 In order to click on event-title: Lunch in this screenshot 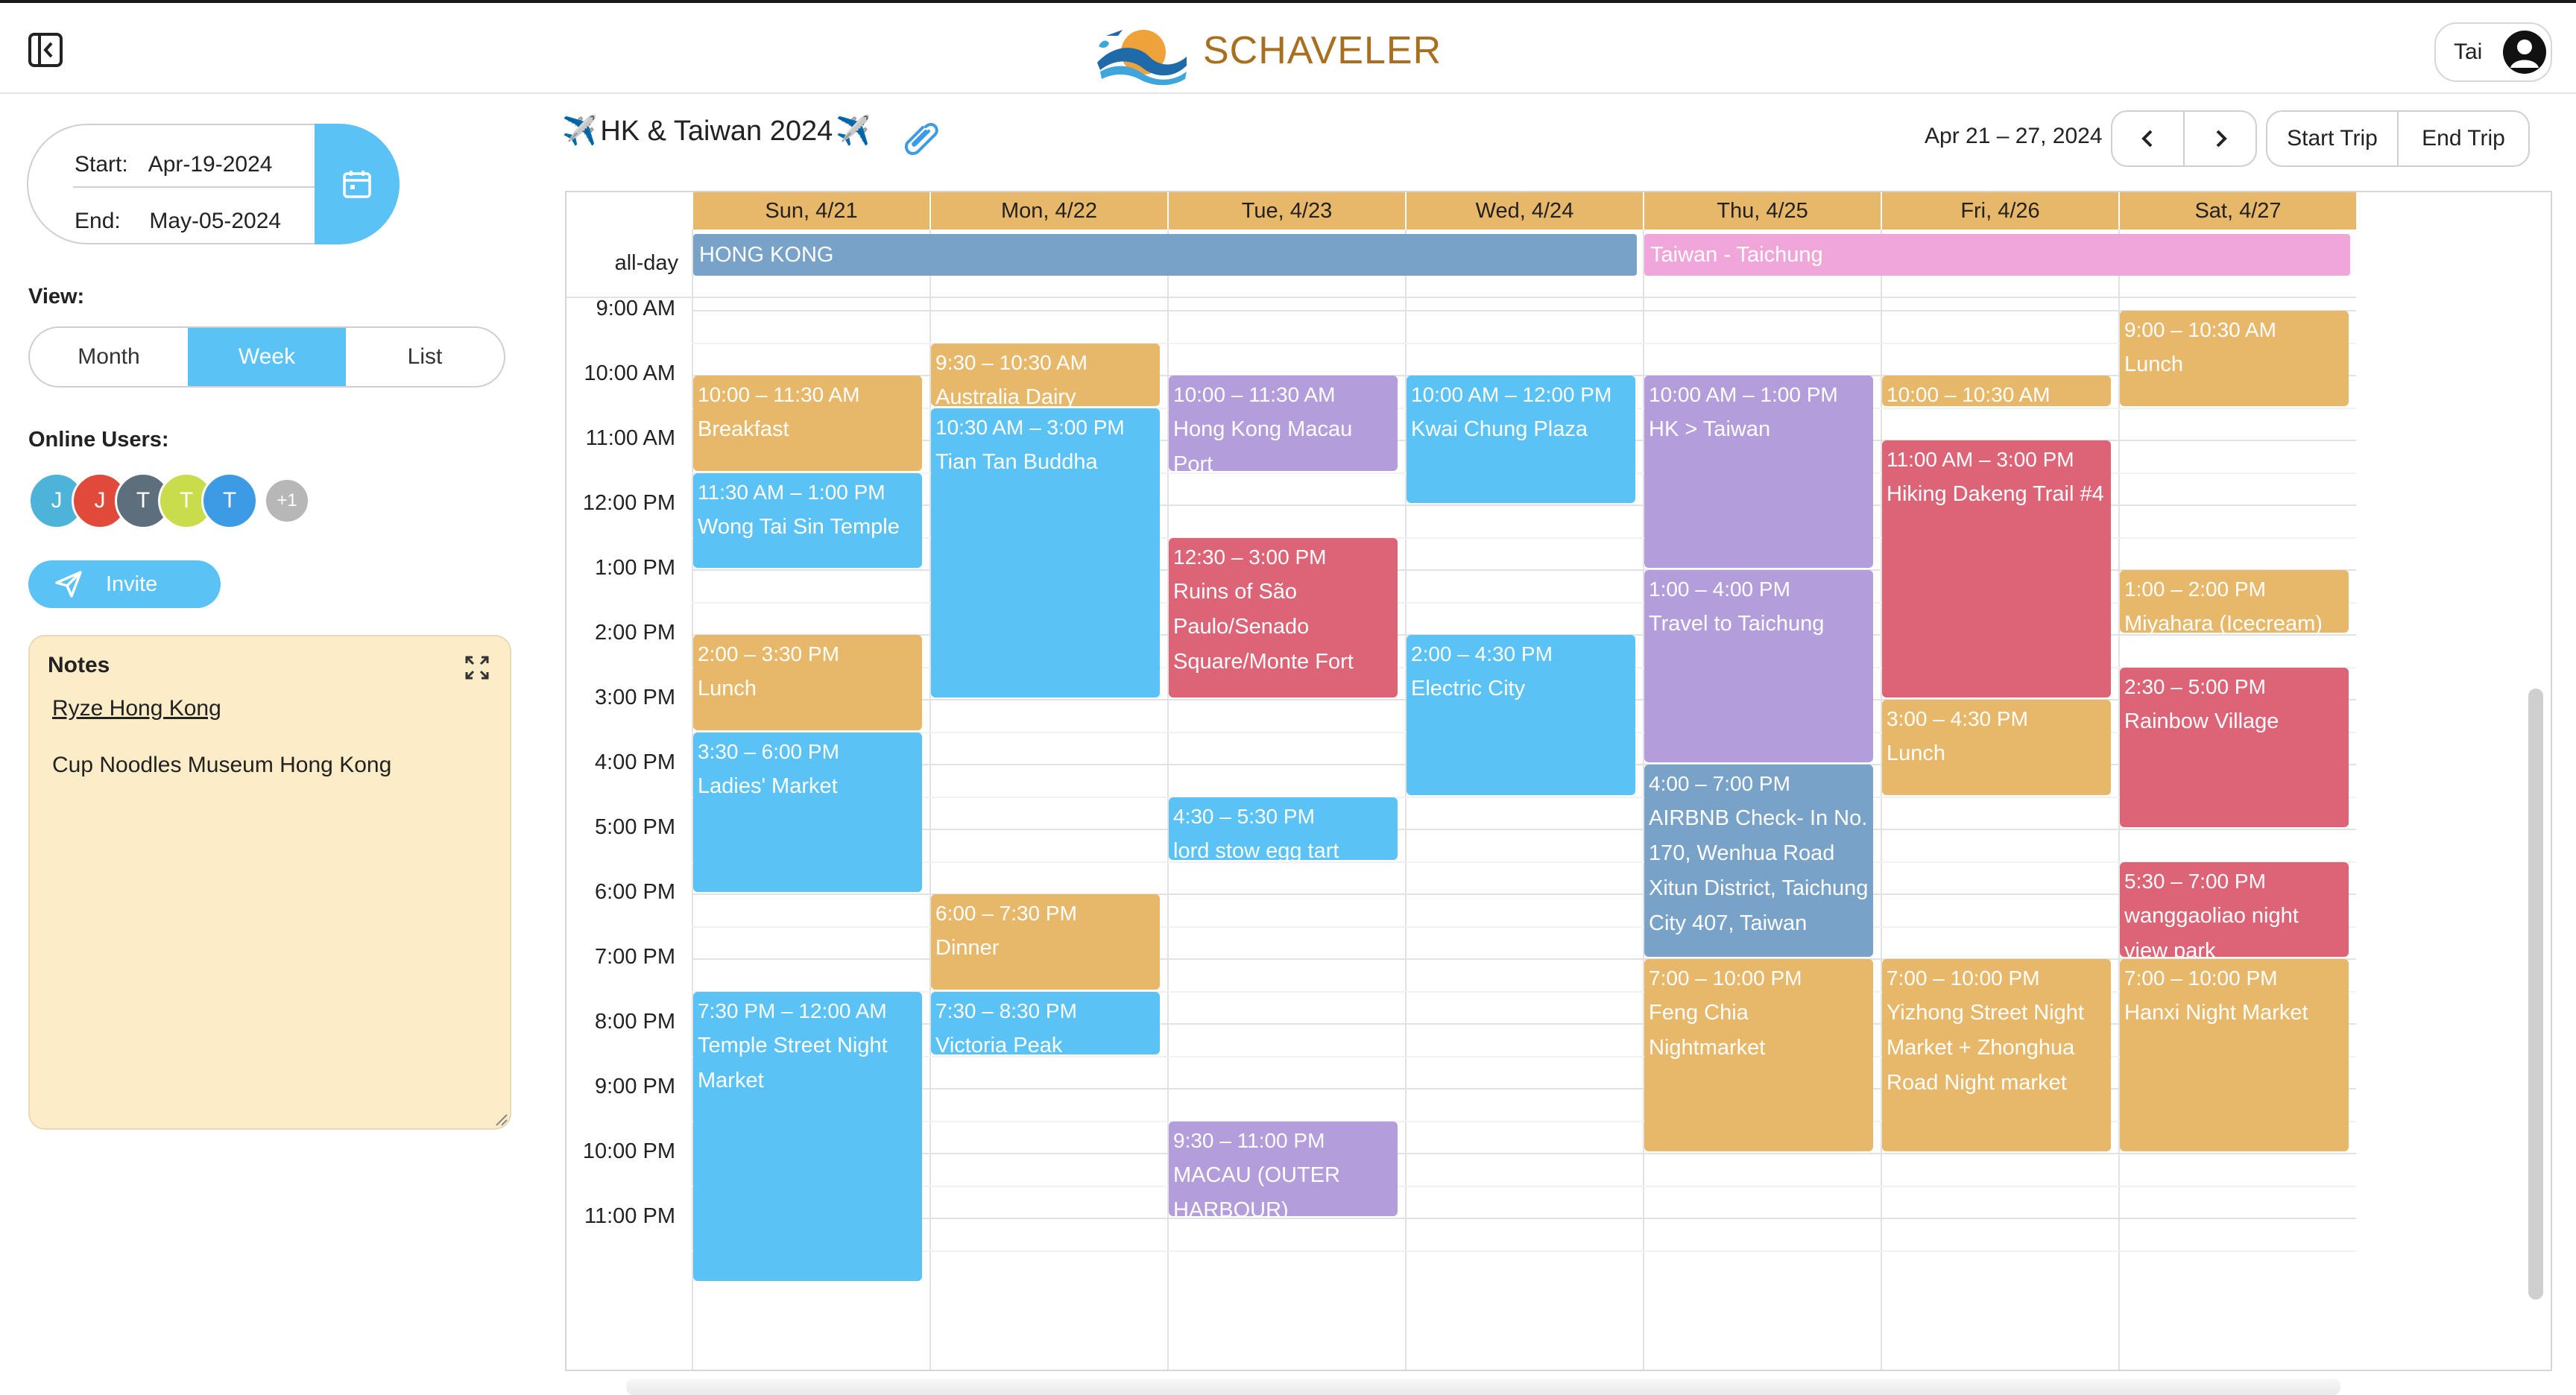, I will do `click(2154, 364)`.